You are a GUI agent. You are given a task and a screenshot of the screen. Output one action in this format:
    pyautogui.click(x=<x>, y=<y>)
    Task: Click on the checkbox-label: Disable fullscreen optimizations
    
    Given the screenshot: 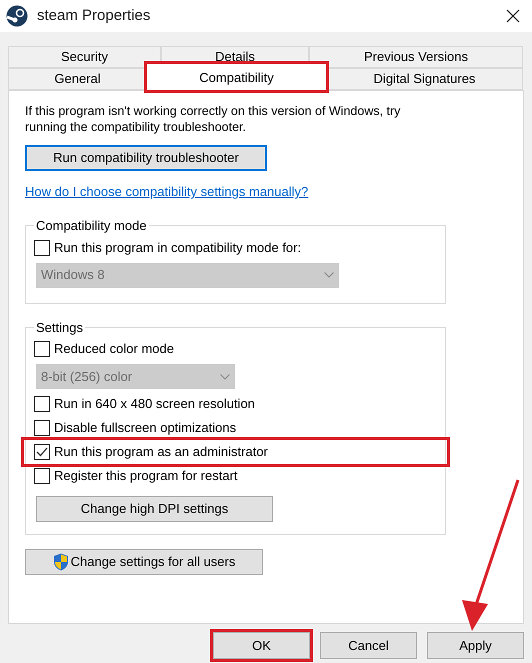 What is the action you would take?
    pyautogui.click(x=145, y=428)
    